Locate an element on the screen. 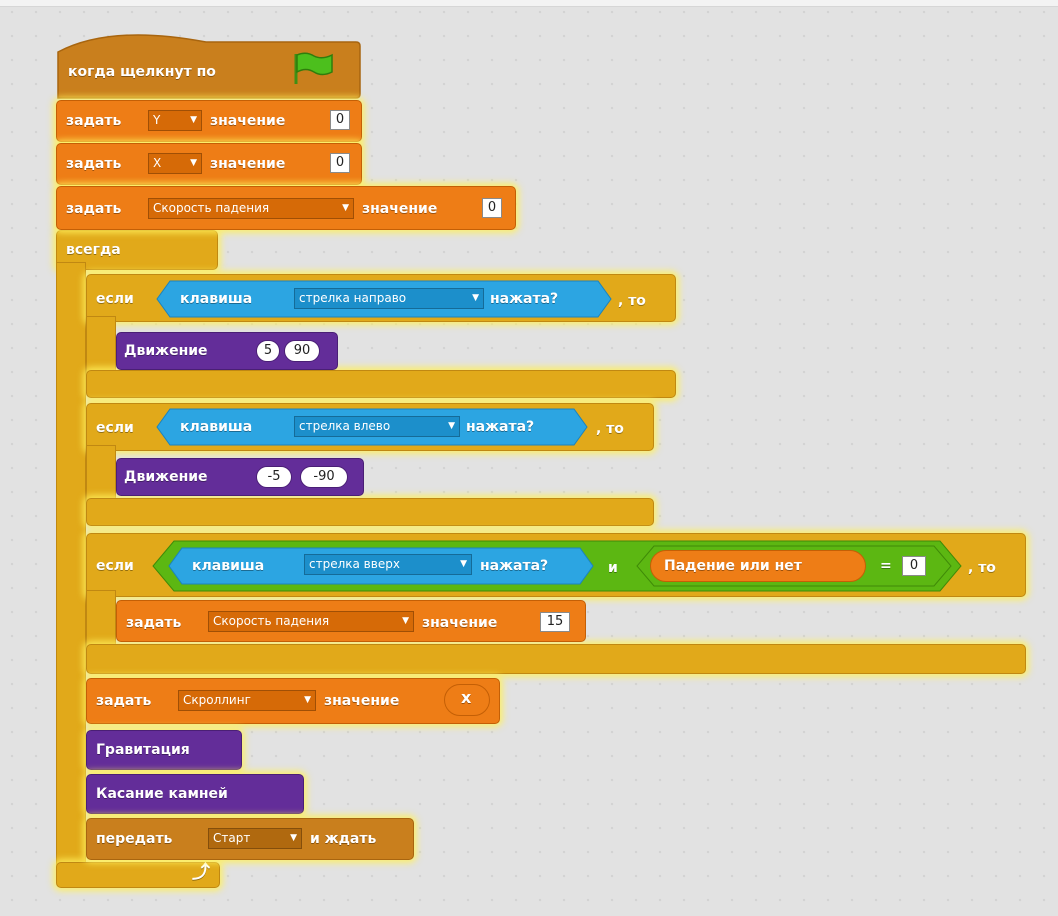 The height and width of the screenshot is (916, 1058). move-speed-input: -5 is located at coordinates (274, 477).